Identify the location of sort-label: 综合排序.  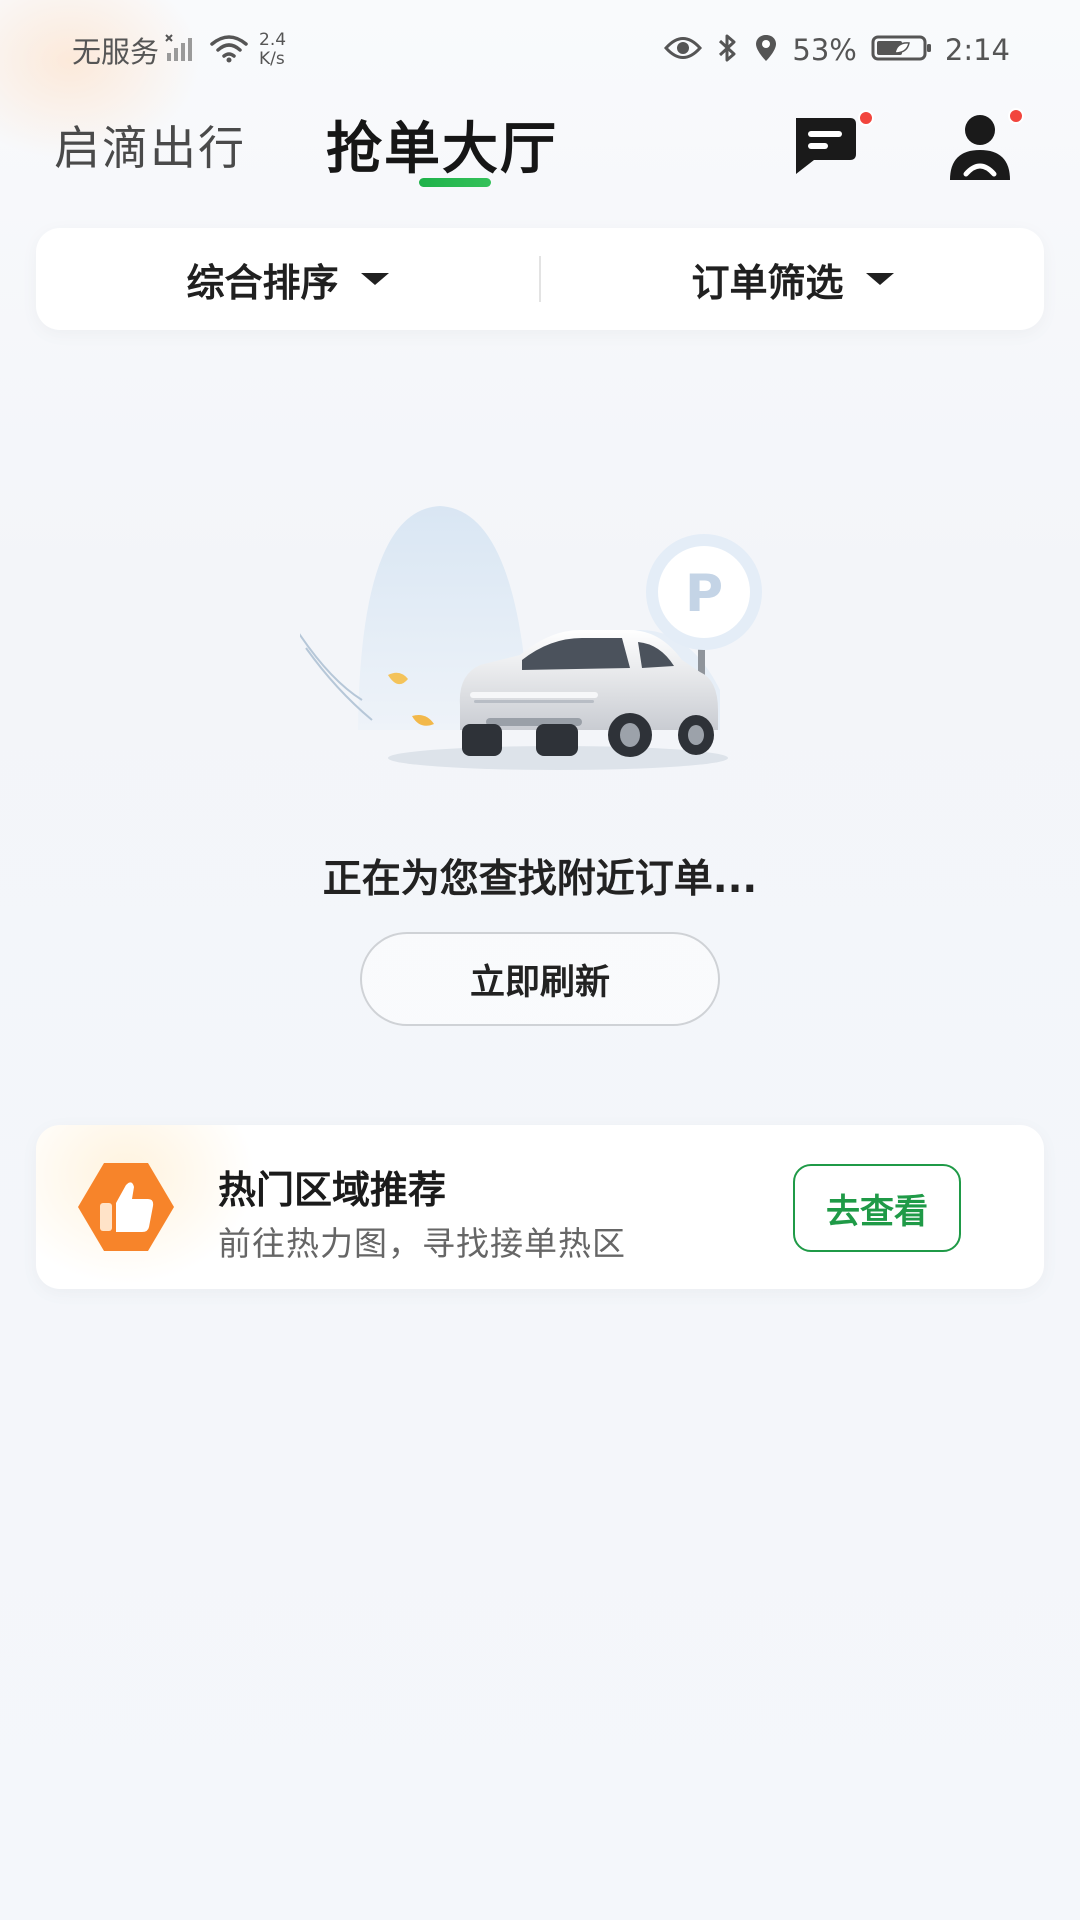
(262, 282).